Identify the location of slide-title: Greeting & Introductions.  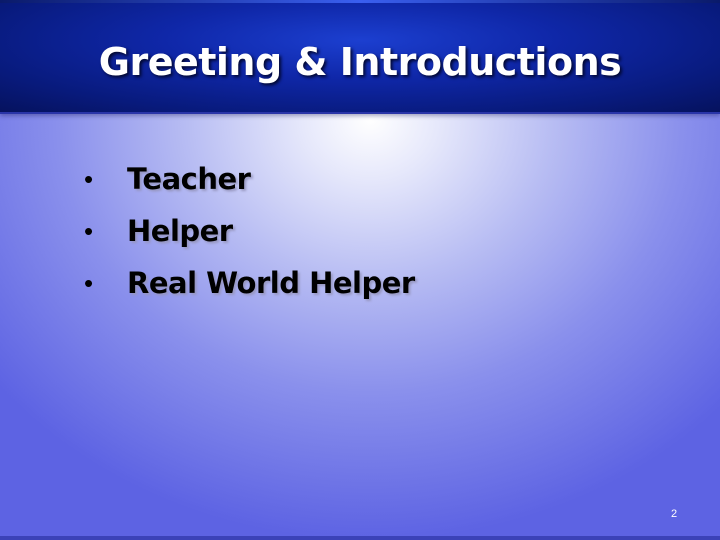
(360, 62).